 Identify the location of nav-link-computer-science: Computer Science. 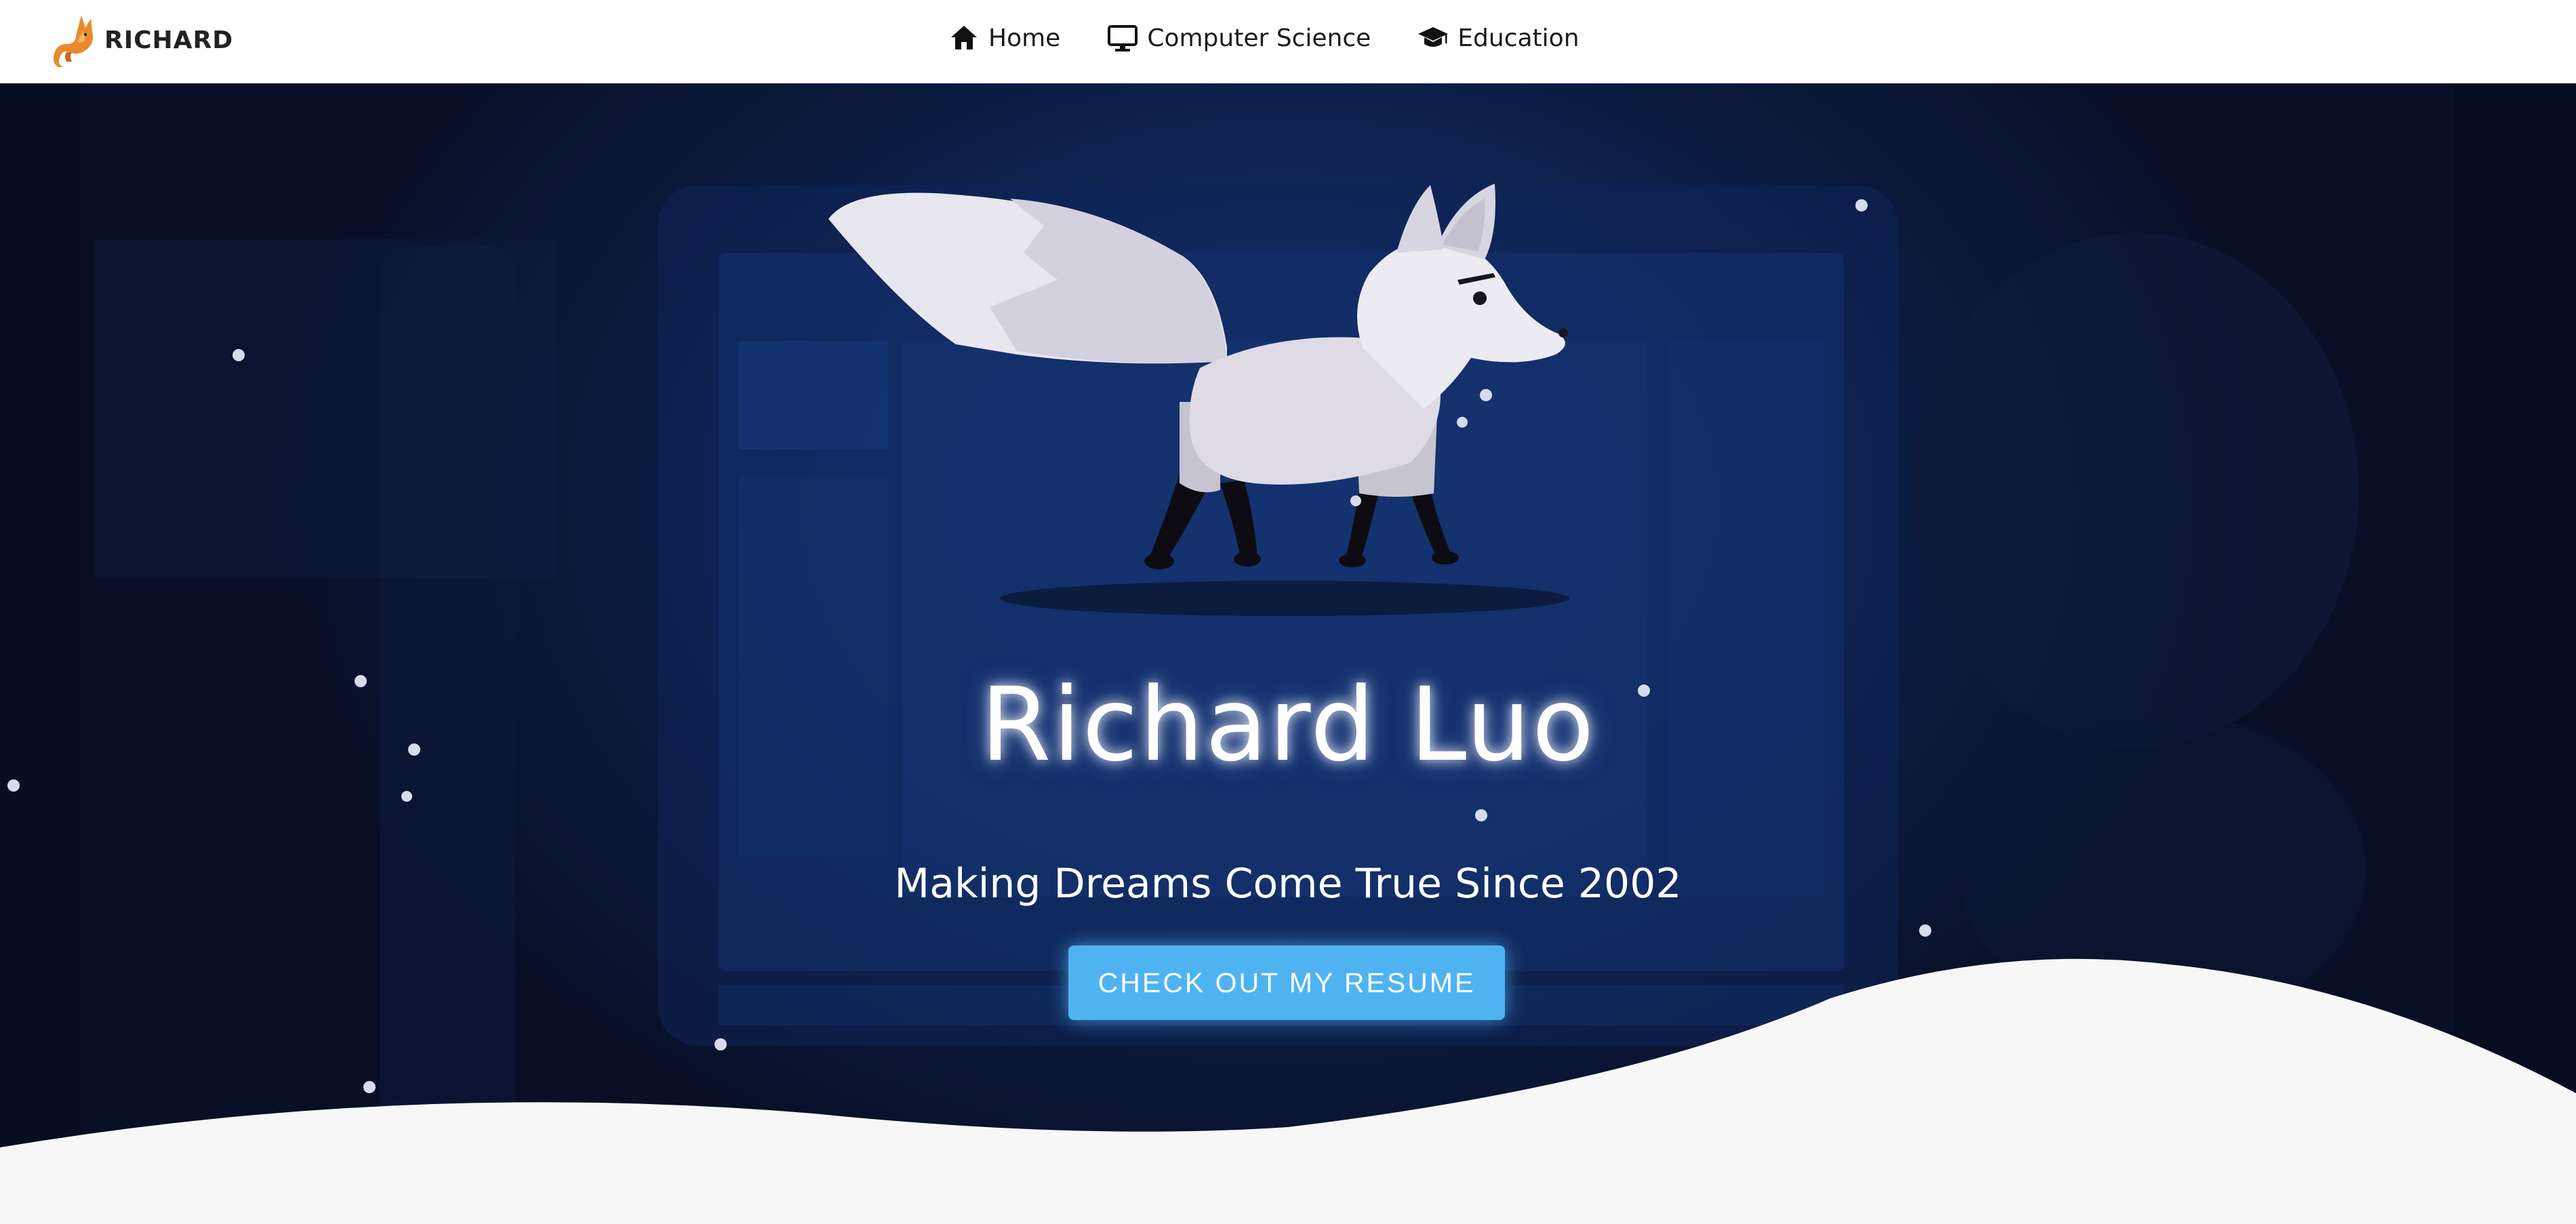
(1238, 38).